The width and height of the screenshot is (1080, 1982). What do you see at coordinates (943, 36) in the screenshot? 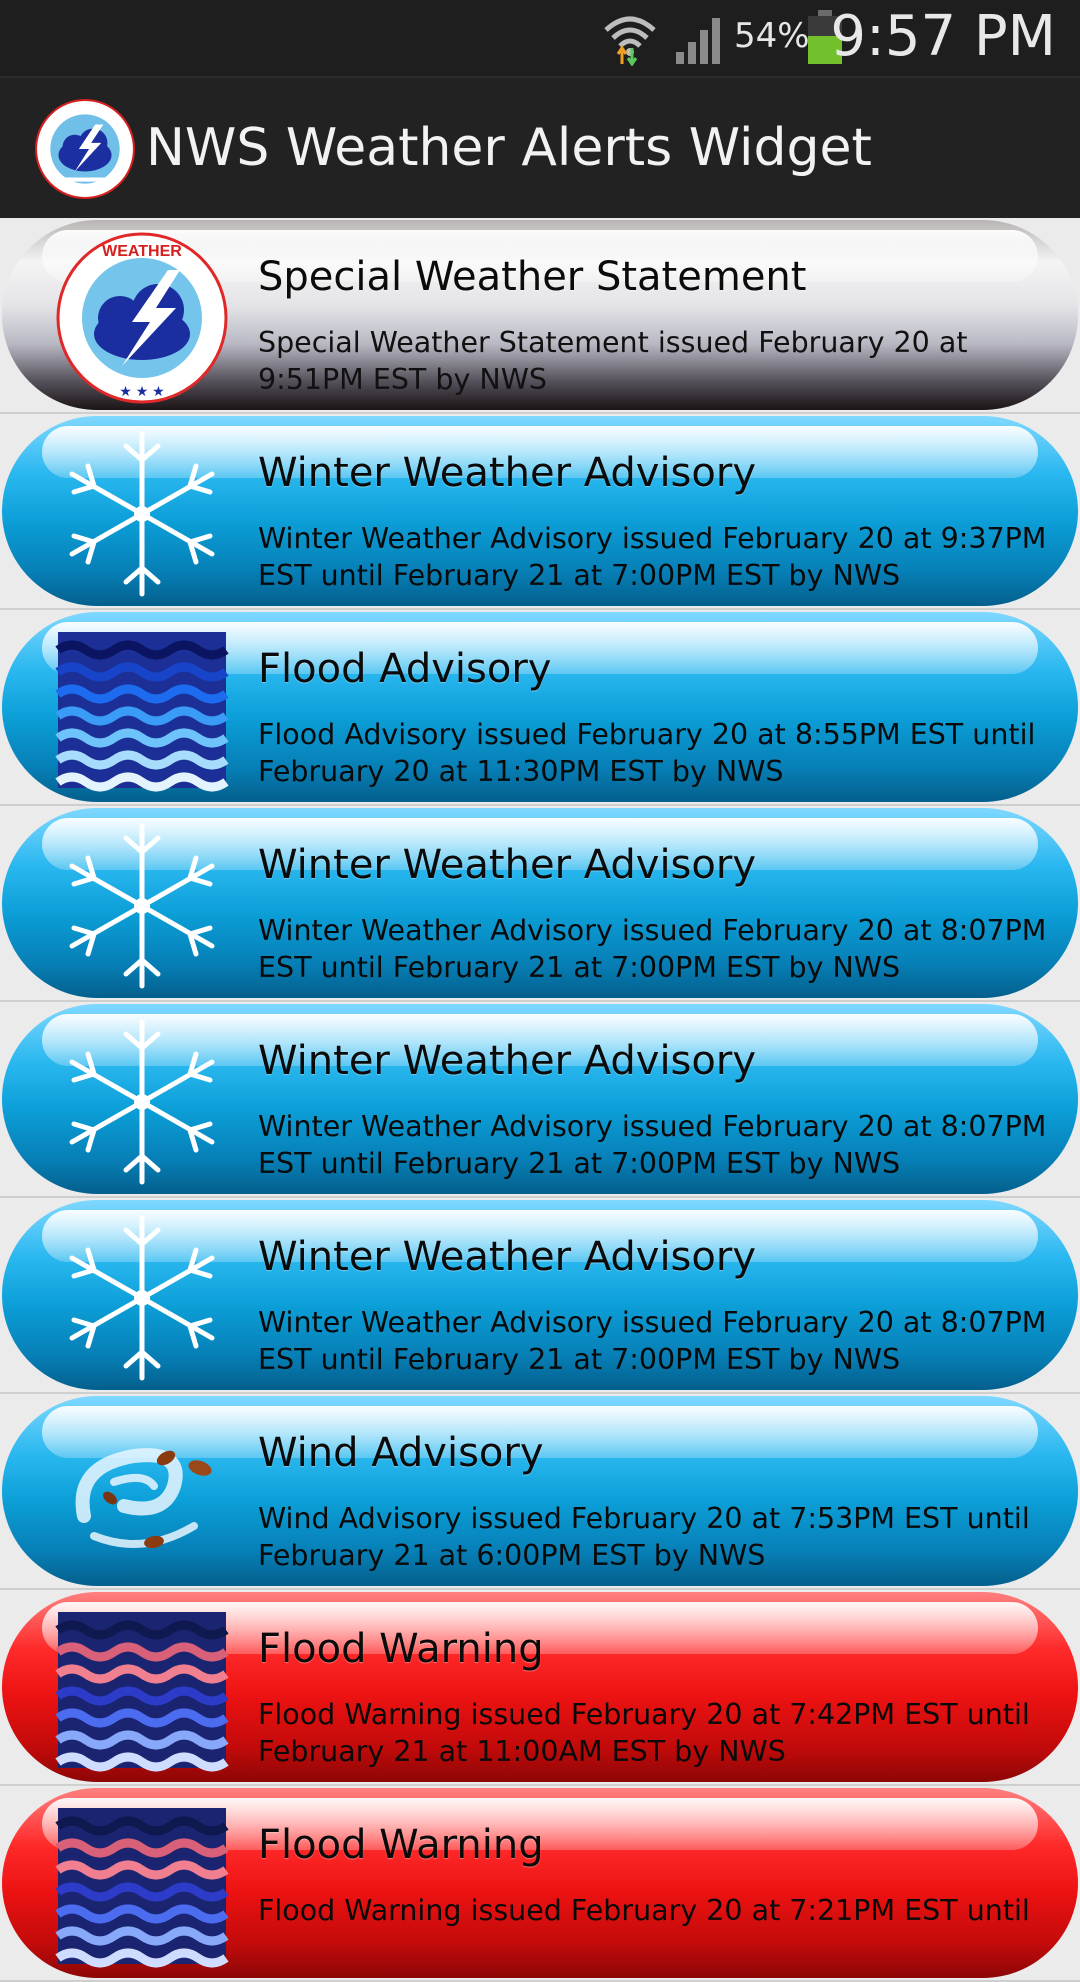
I see `clock: 9:57 PM` at bounding box center [943, 36].